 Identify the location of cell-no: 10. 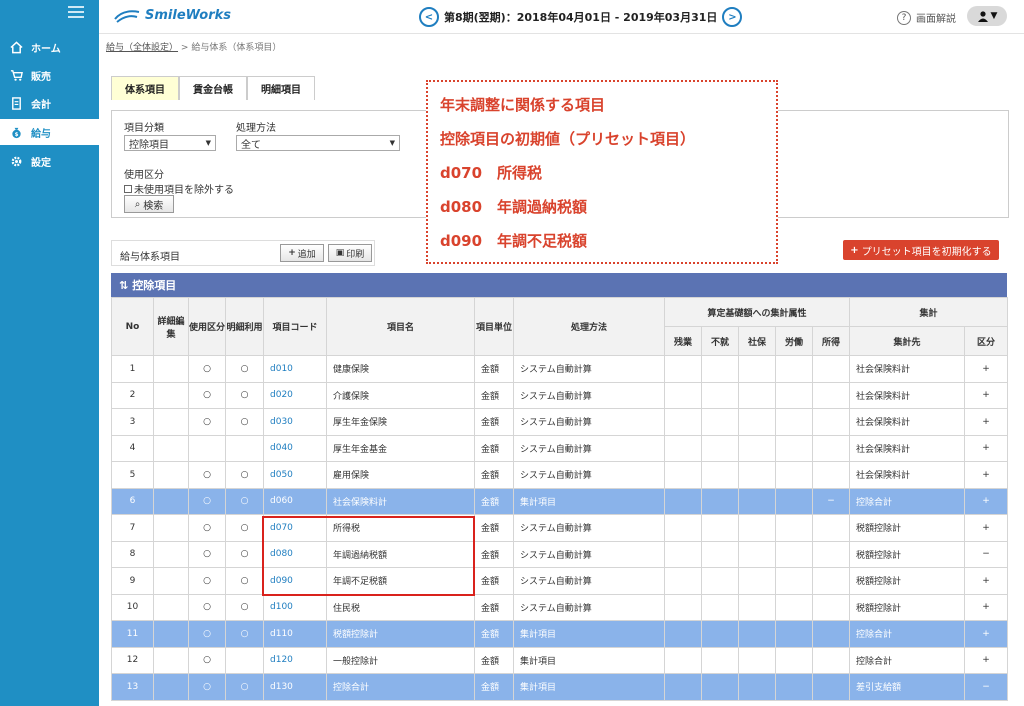
(132, 607).